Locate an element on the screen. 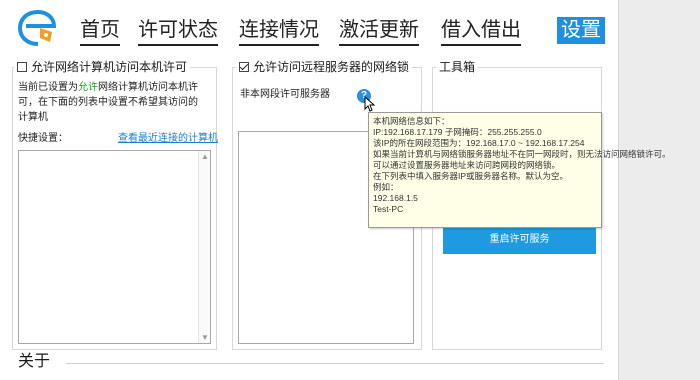 This screenshot has height=380, width=700. about-divider is located at coordinates (335, 363).